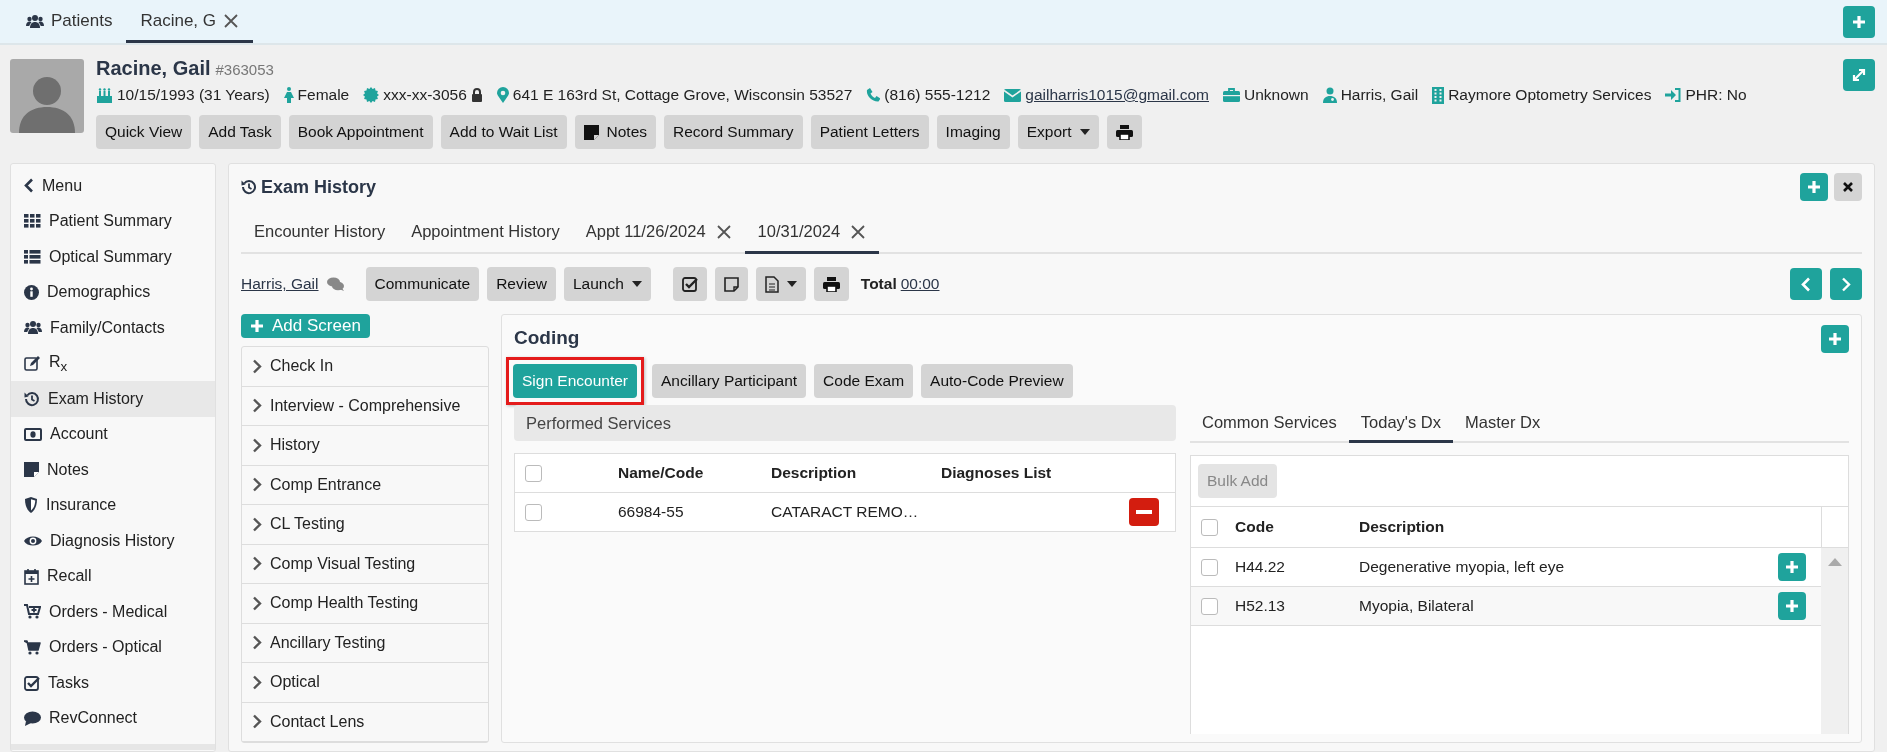  What do you see at coordinates (997, 381) in the screenshot?
I see `coding-button: Auto-Code Preview` at bounding box center [997, 381].